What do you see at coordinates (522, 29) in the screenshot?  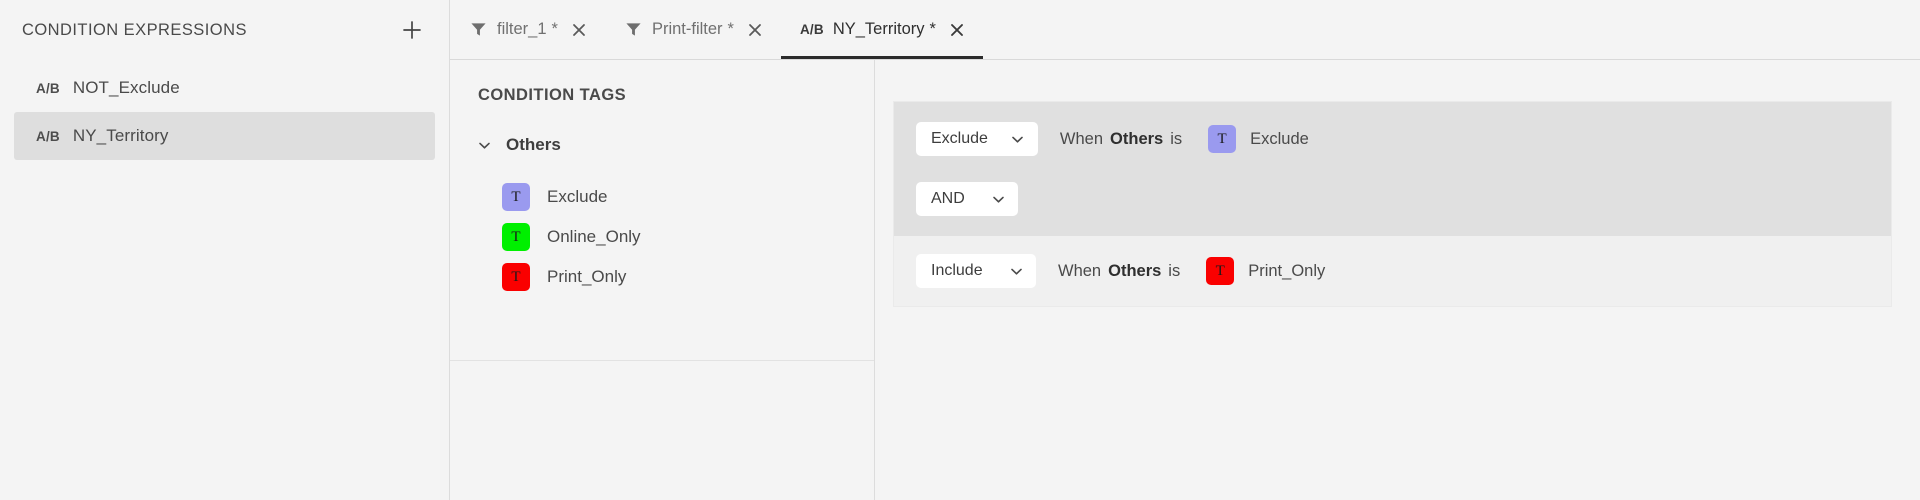 I see `tab-label: filter_1` at bounding box center [522, 29].